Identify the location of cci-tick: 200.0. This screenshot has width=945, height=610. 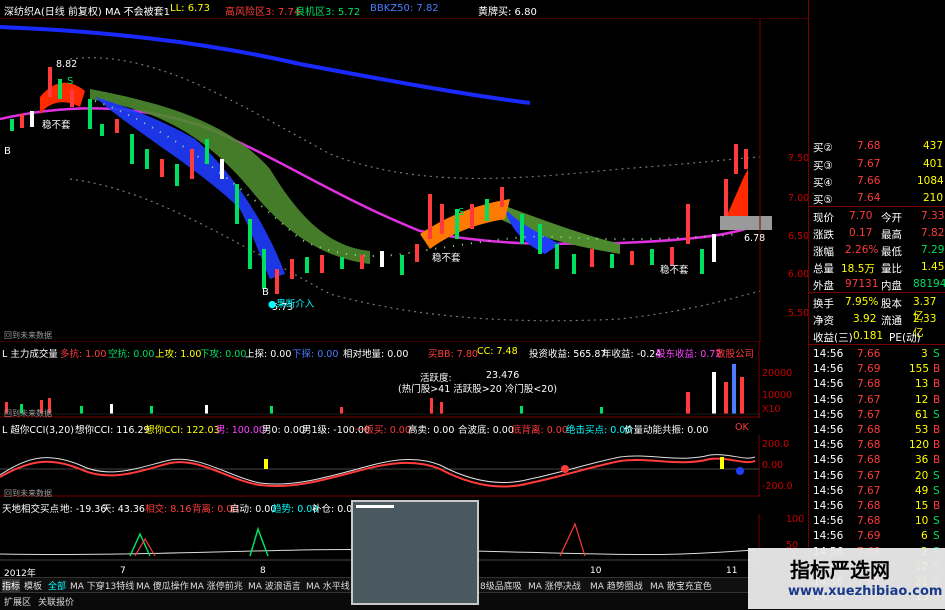
(776, 444).